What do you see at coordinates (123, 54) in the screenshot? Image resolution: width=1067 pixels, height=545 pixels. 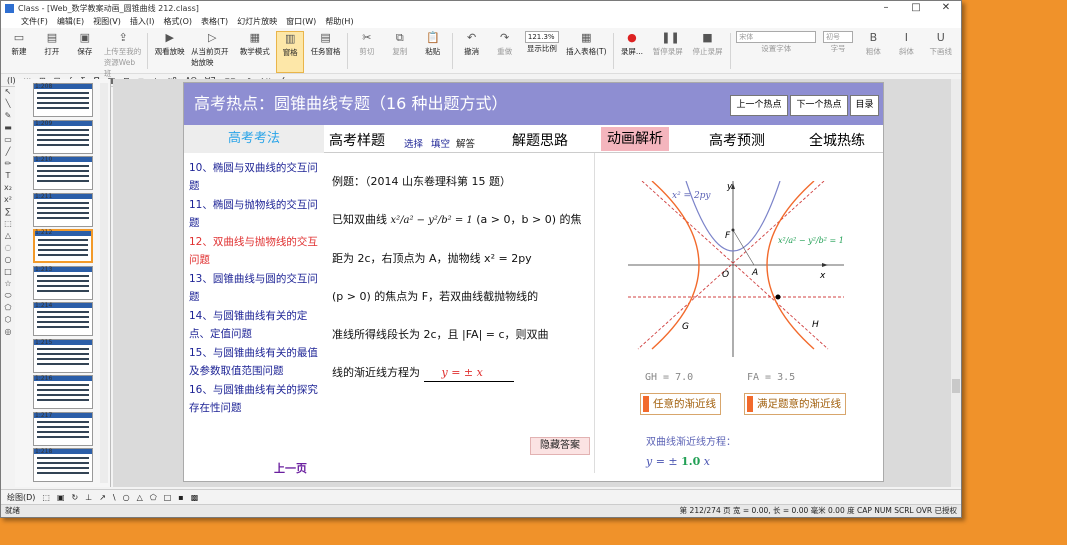 I see `upload-button: ⇪ 上传至我的资源Web班` at bounding box center [123, 54].